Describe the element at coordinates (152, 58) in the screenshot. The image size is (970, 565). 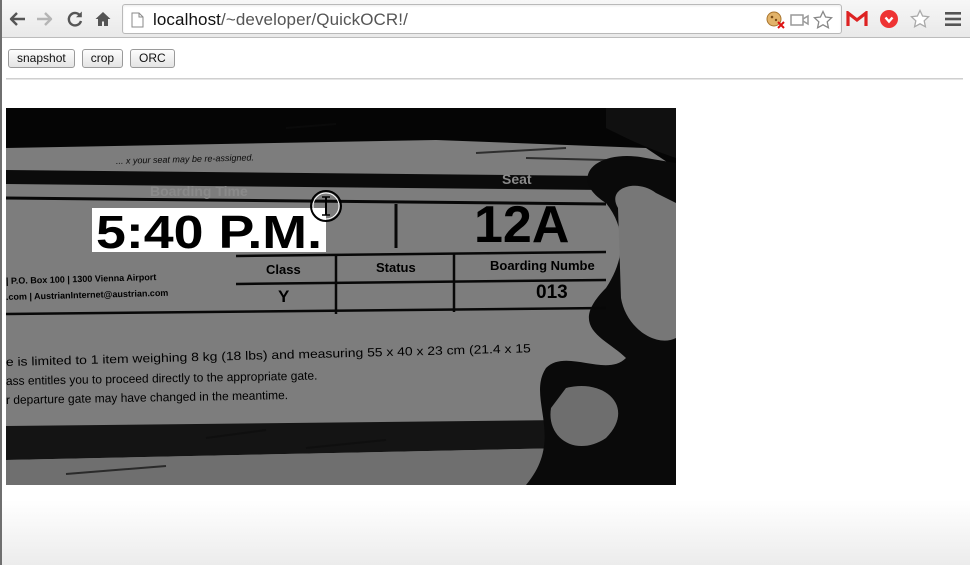
I see `orc-button: ORC` at that location.